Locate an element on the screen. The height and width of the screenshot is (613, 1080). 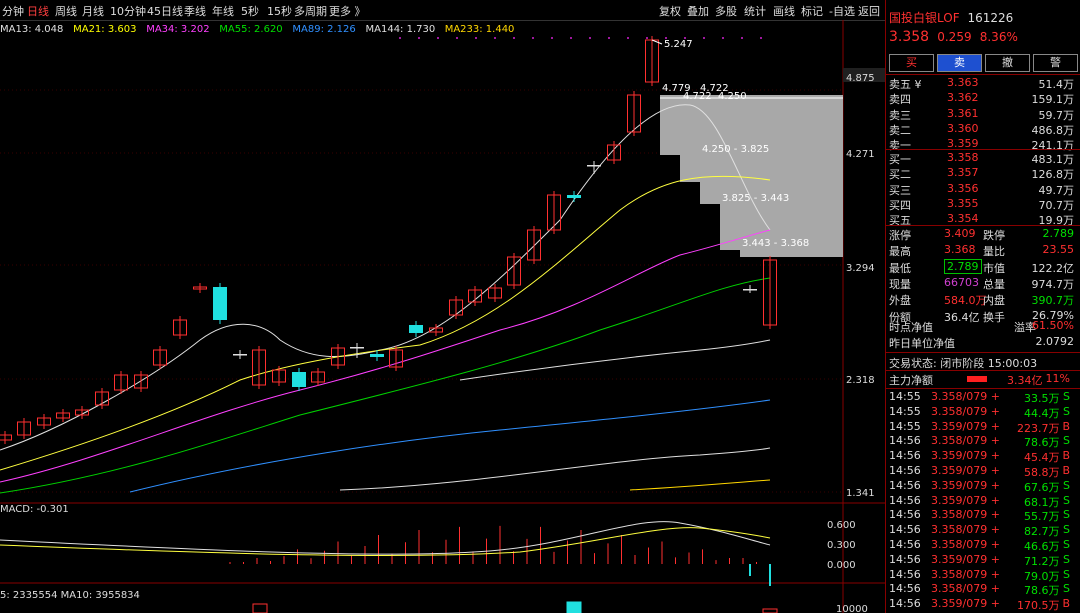
fund-name: 国投白银LOF is located at coordinates (924, 18).